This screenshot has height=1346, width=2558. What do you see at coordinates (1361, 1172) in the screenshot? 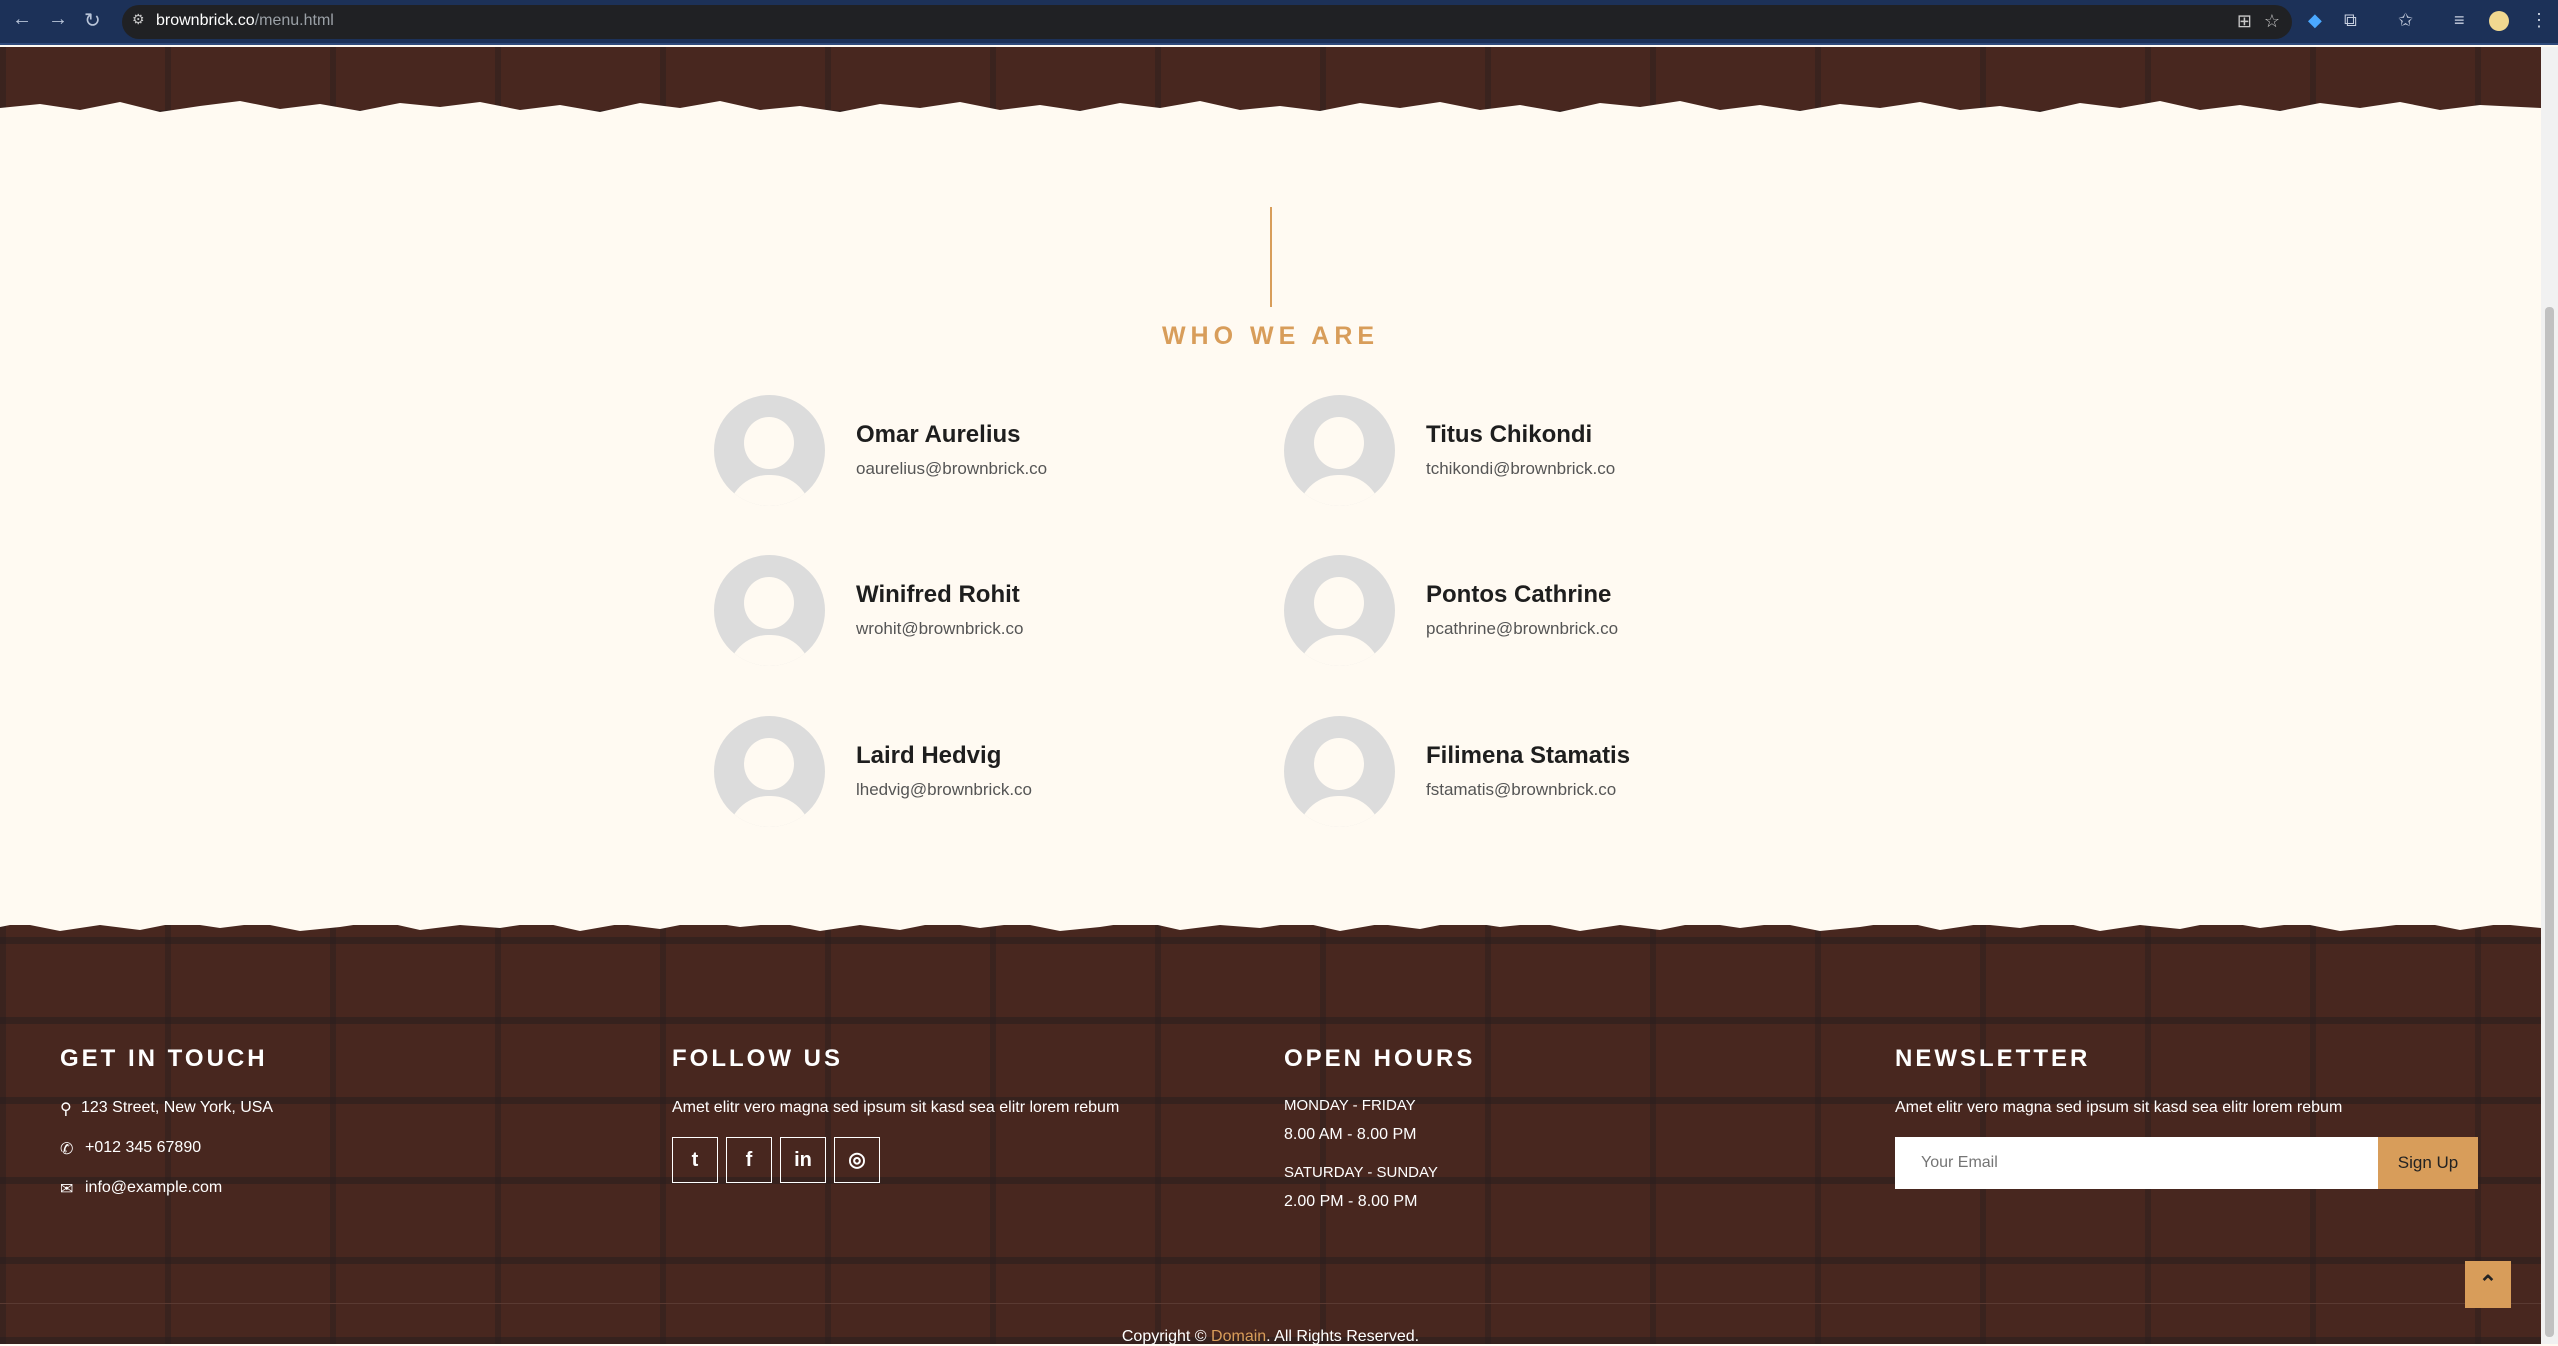
I see `weekend-label: SATURDAY - SUNDAY` at bounding box center [1361, 1172].